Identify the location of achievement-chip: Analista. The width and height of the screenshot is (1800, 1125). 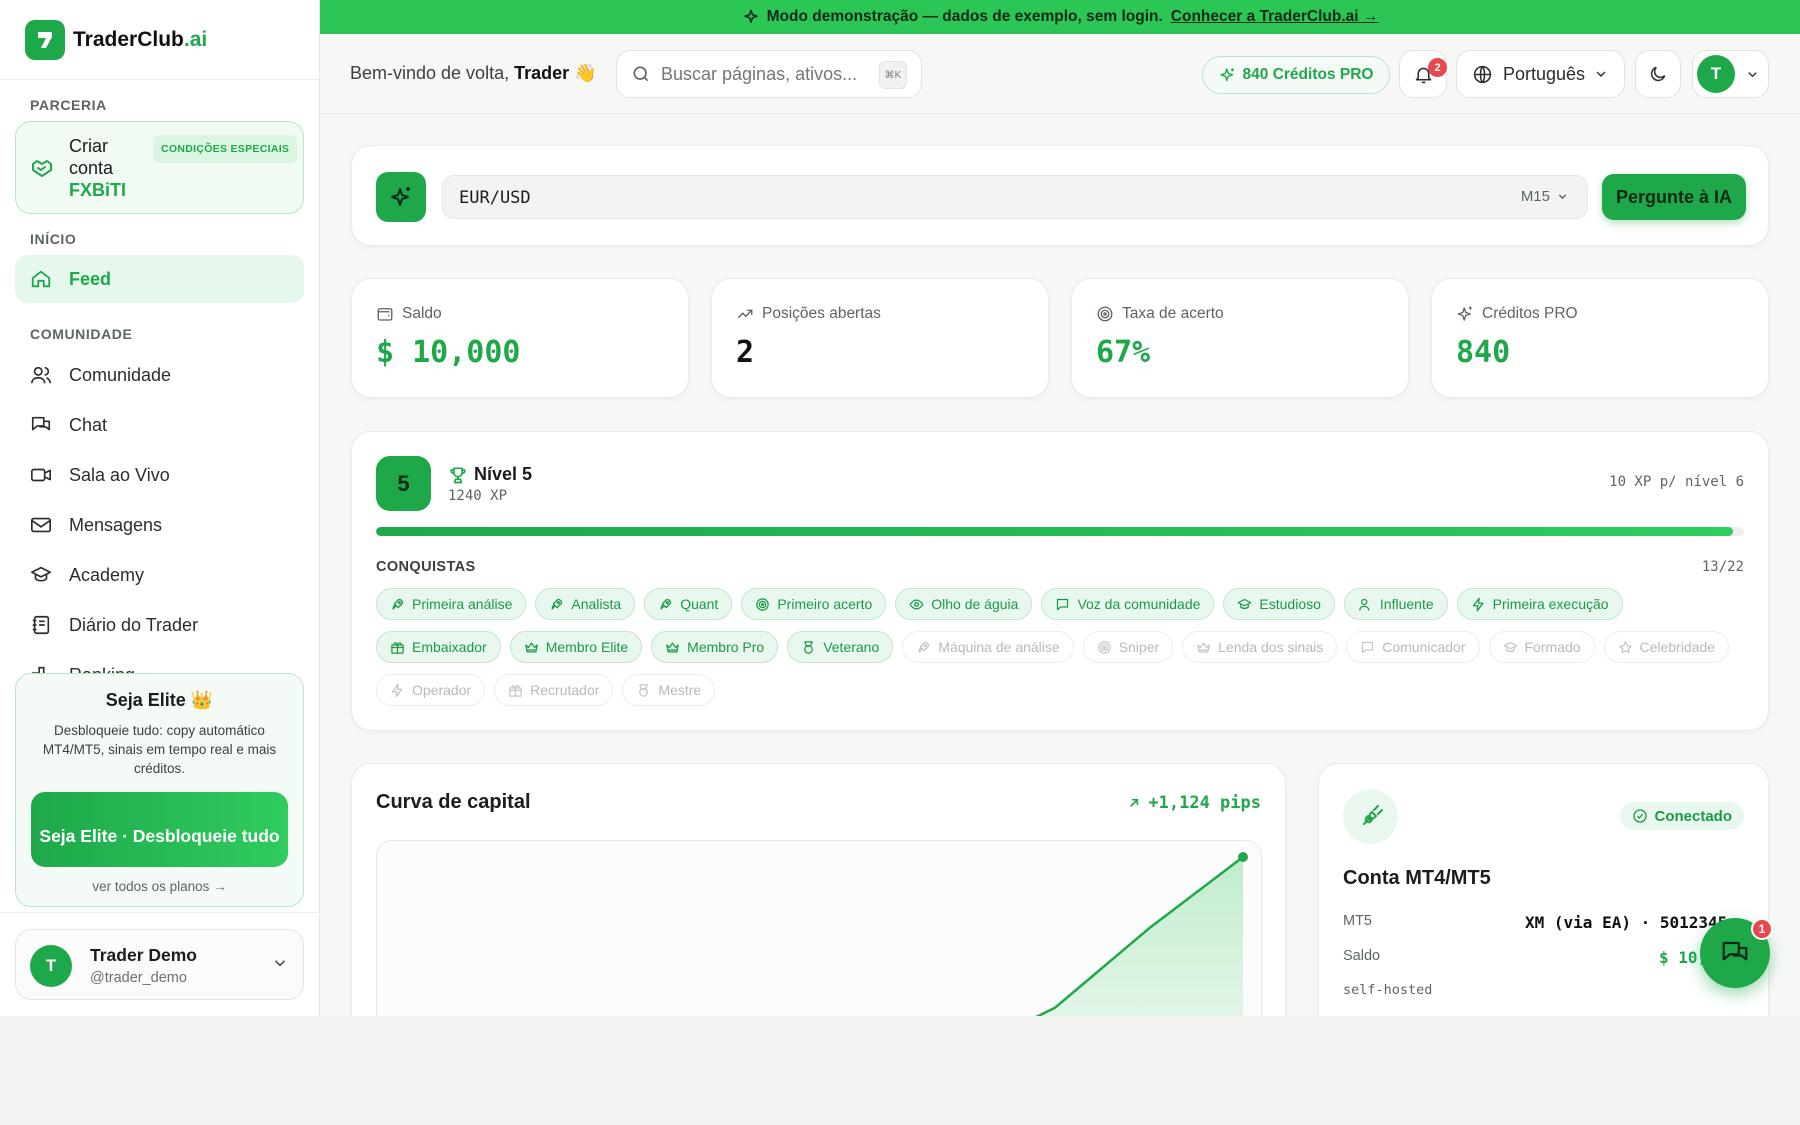
(585, 604).